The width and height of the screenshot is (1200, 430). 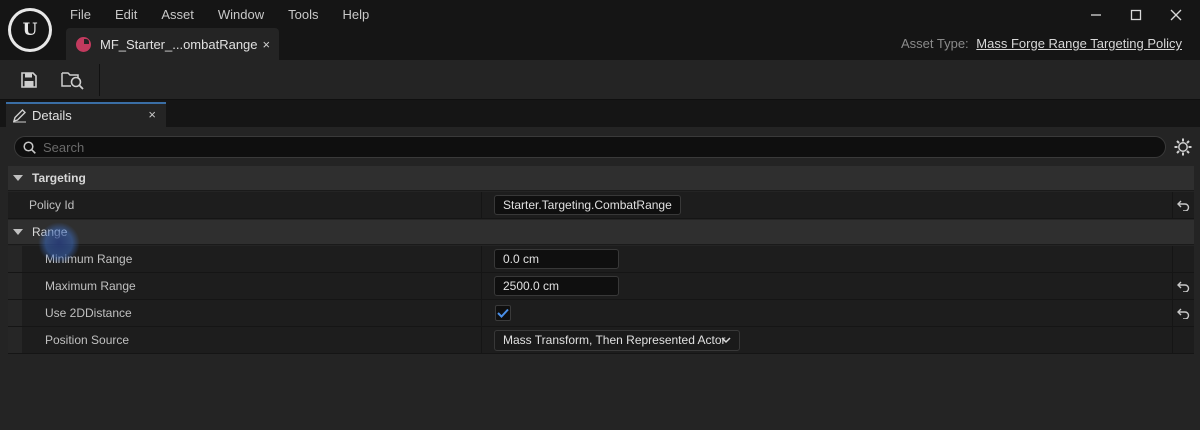 I want to click on dropdown-value: Mass Transform, Then Represented Actor, so click(x=614, y=340).